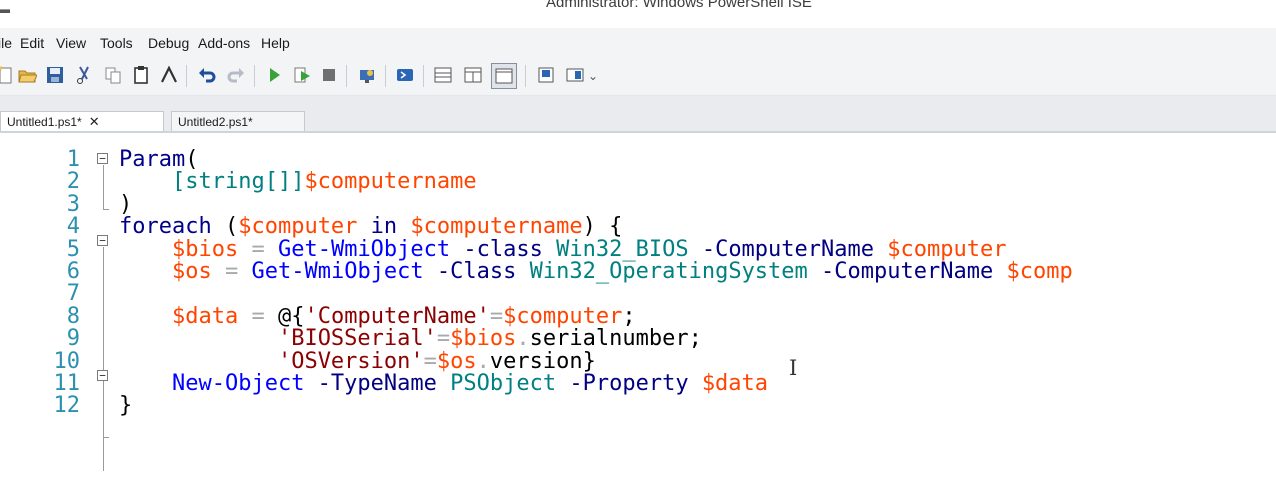  I want to click on code-token-keyword: foreach, so click(165, 227).